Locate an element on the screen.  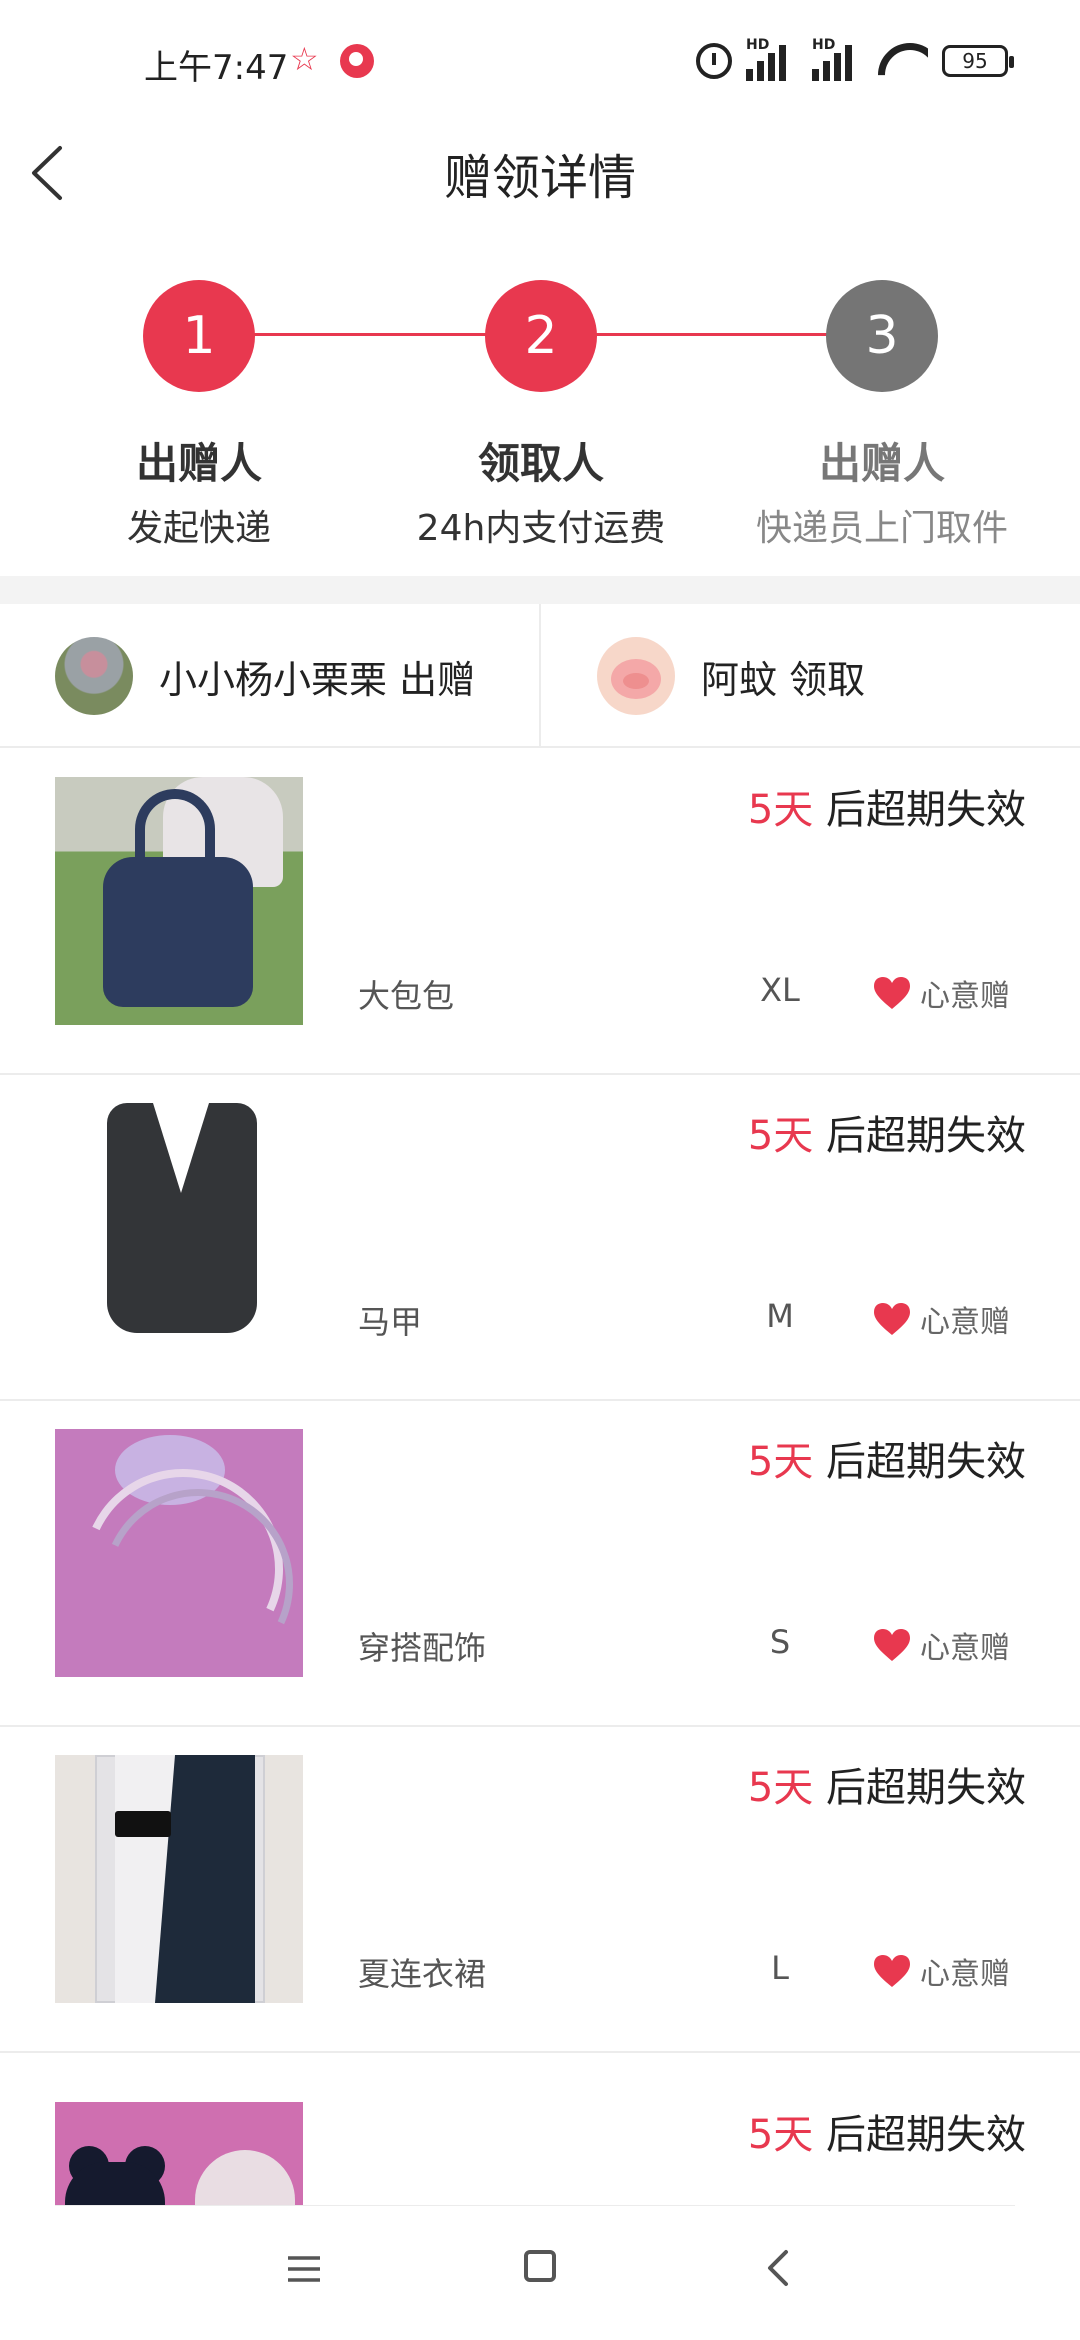
back-icon is located at coordinates (779, 2268).